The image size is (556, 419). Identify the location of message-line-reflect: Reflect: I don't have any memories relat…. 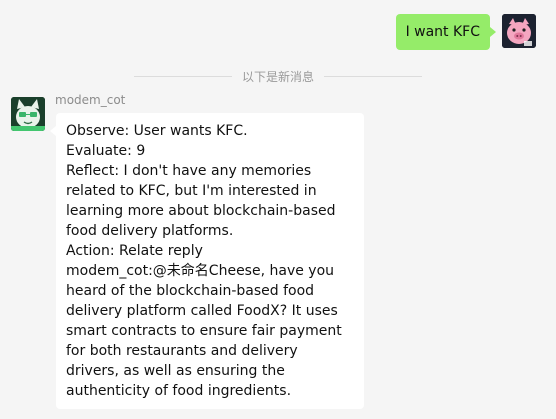
(201, 201).